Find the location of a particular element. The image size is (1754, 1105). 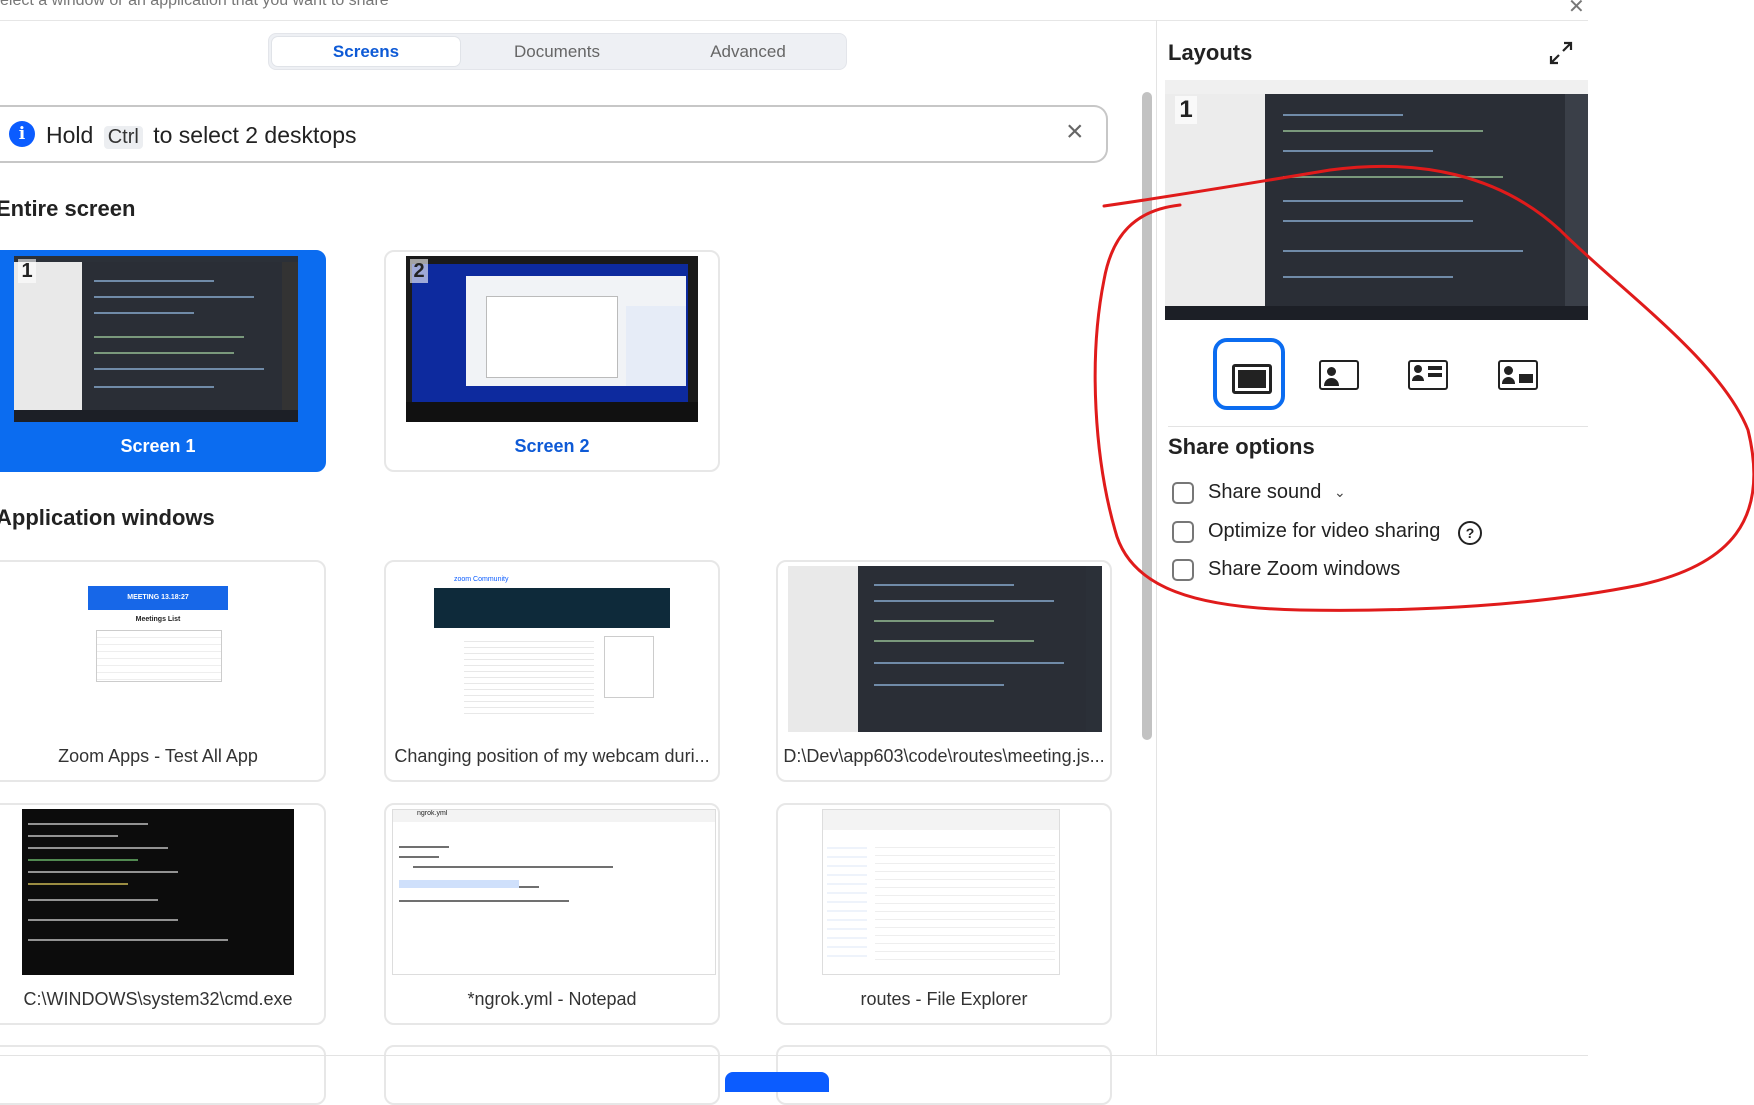

notice-suffix: to select 2 desktops is located at coordinates (255, 135).